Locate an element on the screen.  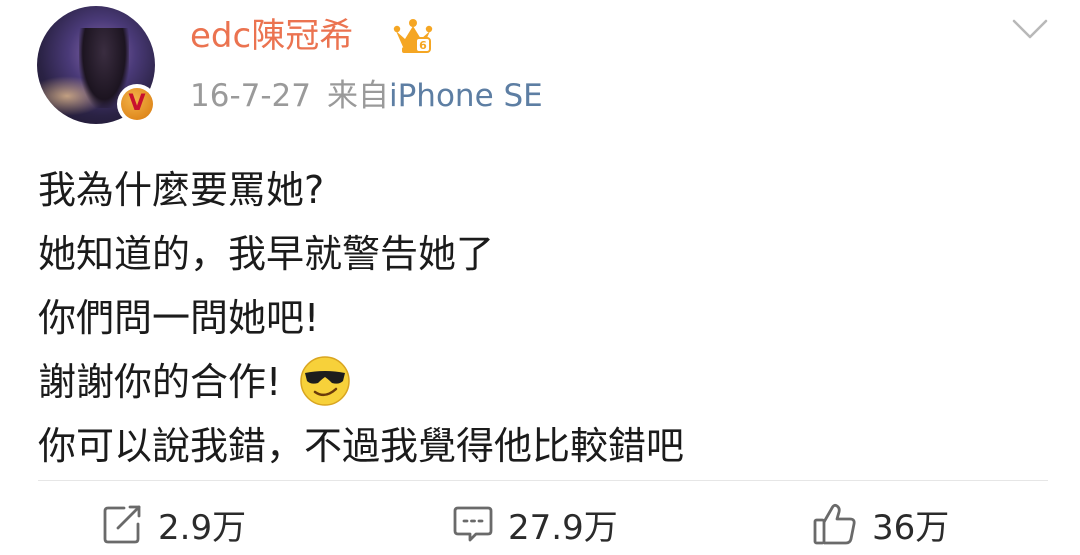
verified-badge: V is located at coordinates (137, 104).